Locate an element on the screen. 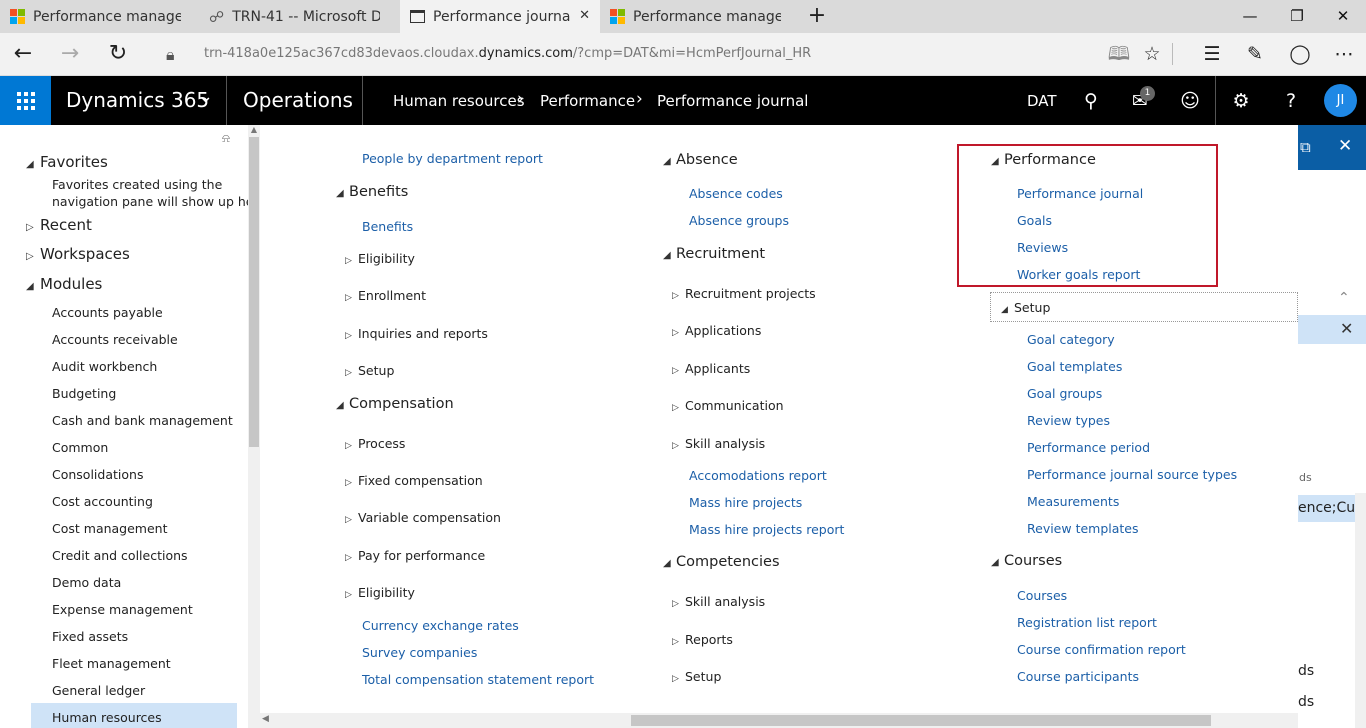 This screenshot has height=728, width=1366. hub-icon: ☰ is located at coordinates (1212, 54).